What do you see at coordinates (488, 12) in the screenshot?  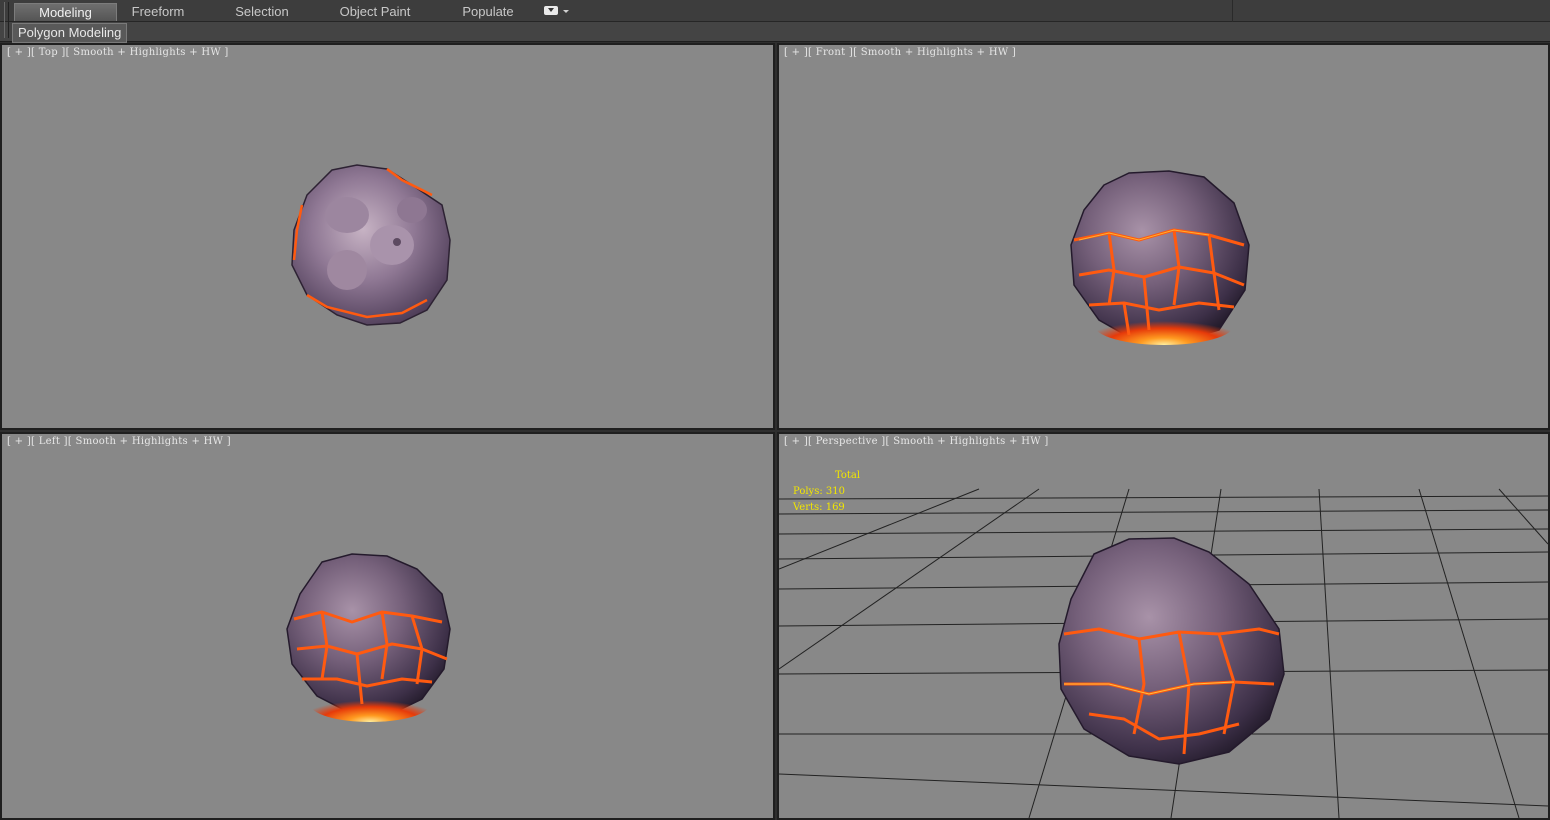 I see `tab-populate: Populate` at bounding box center [488, 12].